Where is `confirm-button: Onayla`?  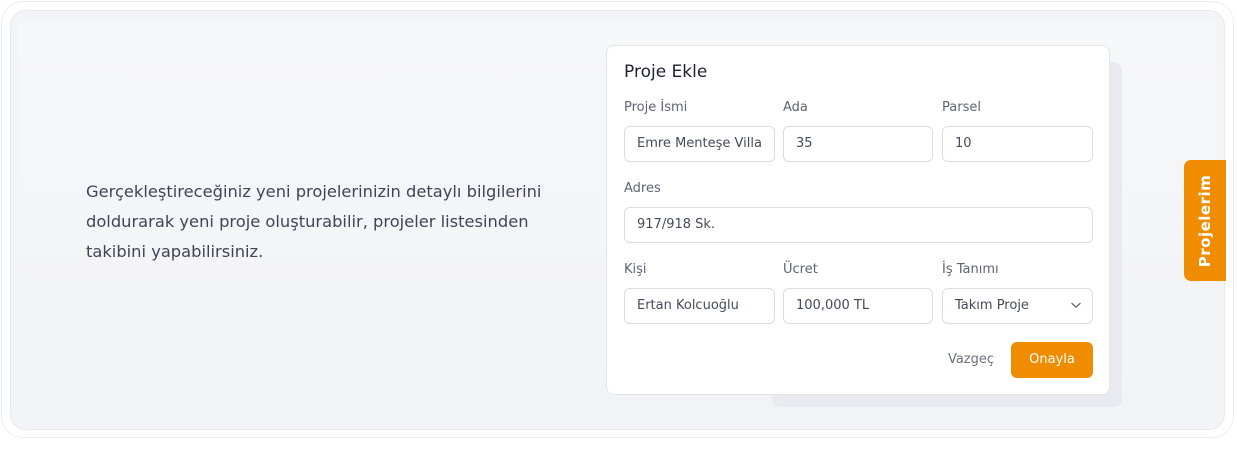
confirm-button: Onayla is located at coordinates (1052, 360).